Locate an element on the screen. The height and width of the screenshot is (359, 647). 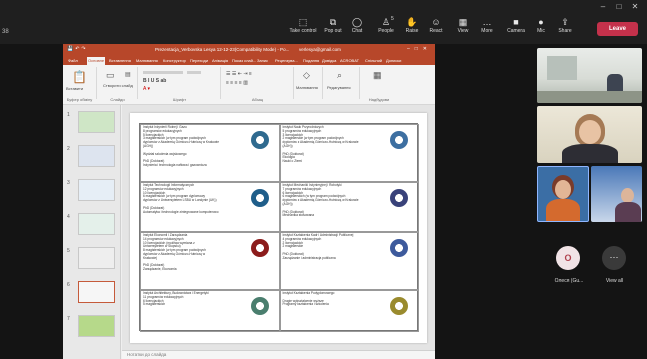
ribbon-tab: Спільний is located at coordinates (373, 61).